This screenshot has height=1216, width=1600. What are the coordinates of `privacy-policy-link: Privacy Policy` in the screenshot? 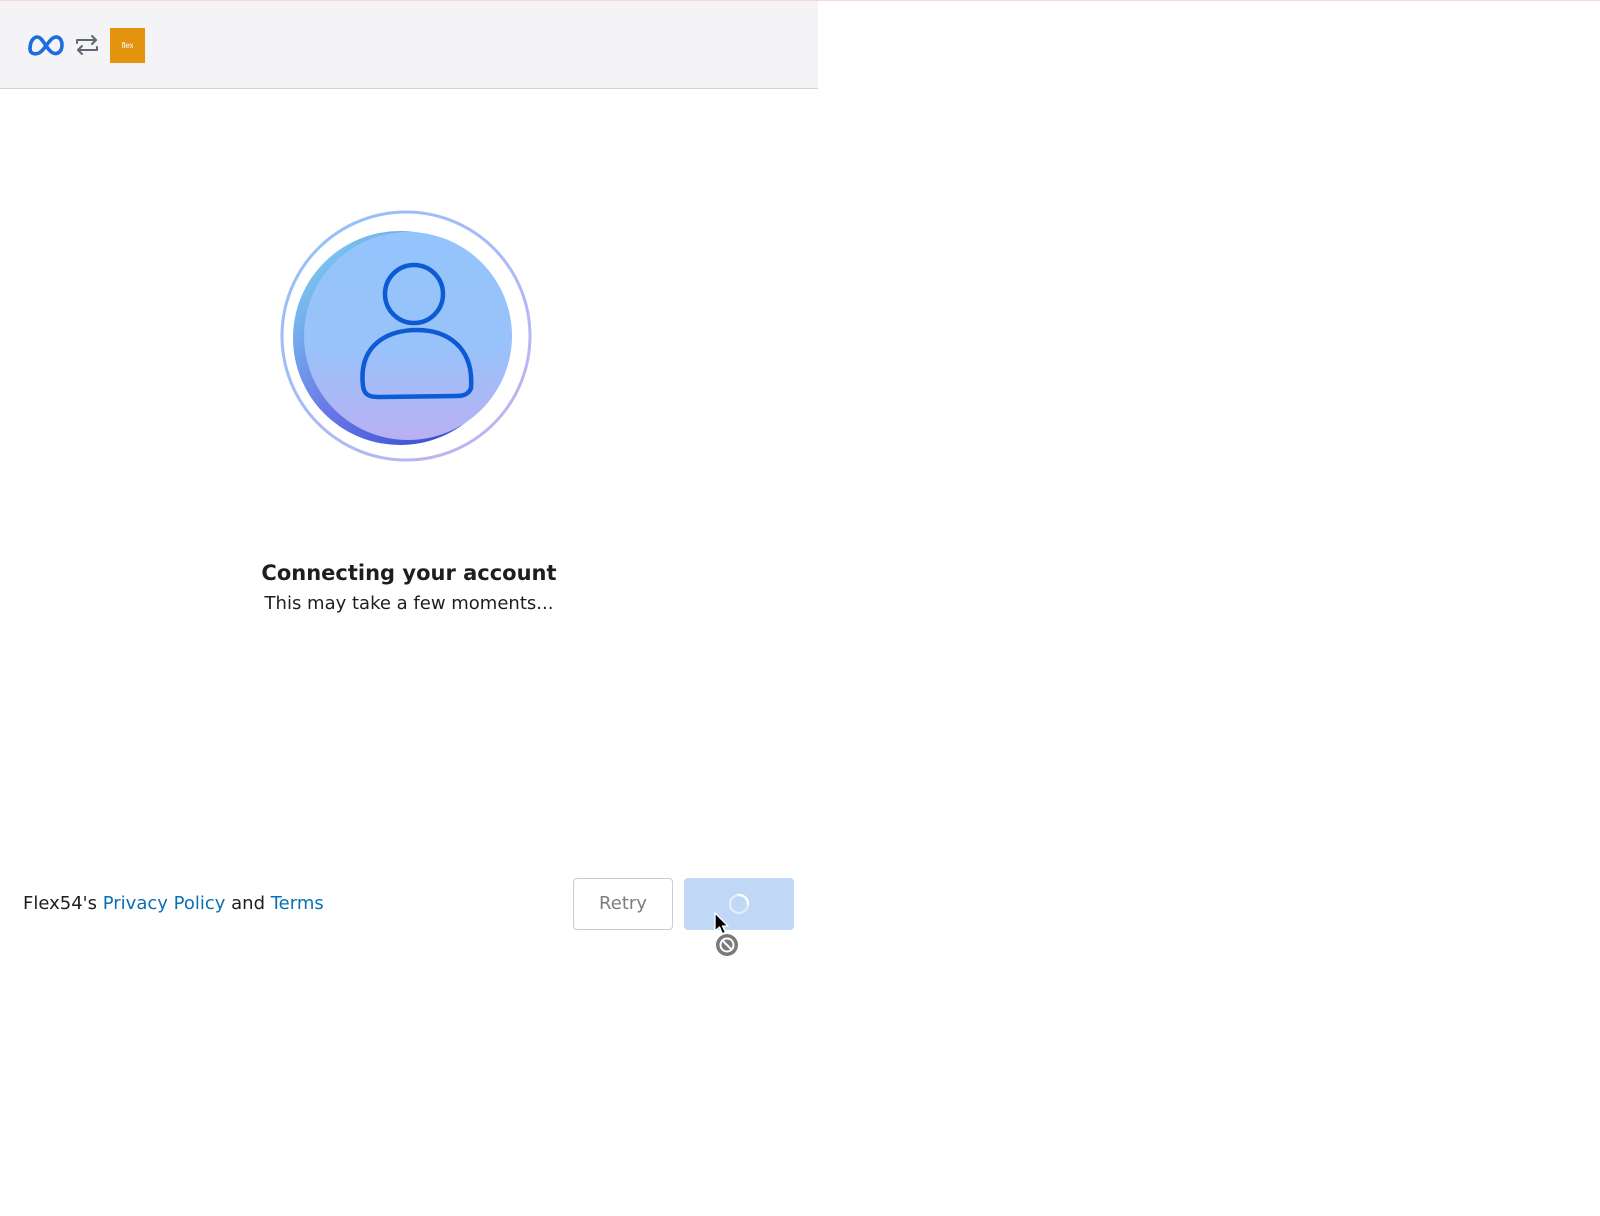 It's located at (164, 903).